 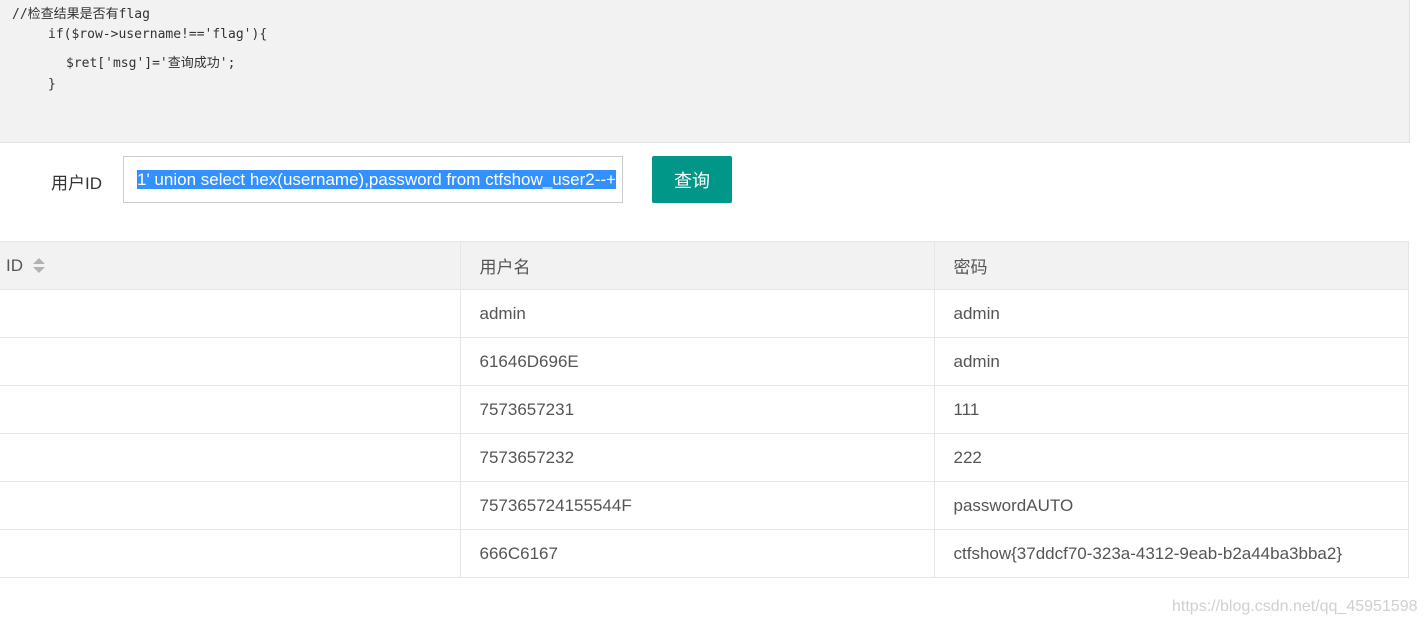 What do you see at coordinates (14, 265) in the screenshot?
I see `header-id-label: ID` at bounding box center [14, 265].